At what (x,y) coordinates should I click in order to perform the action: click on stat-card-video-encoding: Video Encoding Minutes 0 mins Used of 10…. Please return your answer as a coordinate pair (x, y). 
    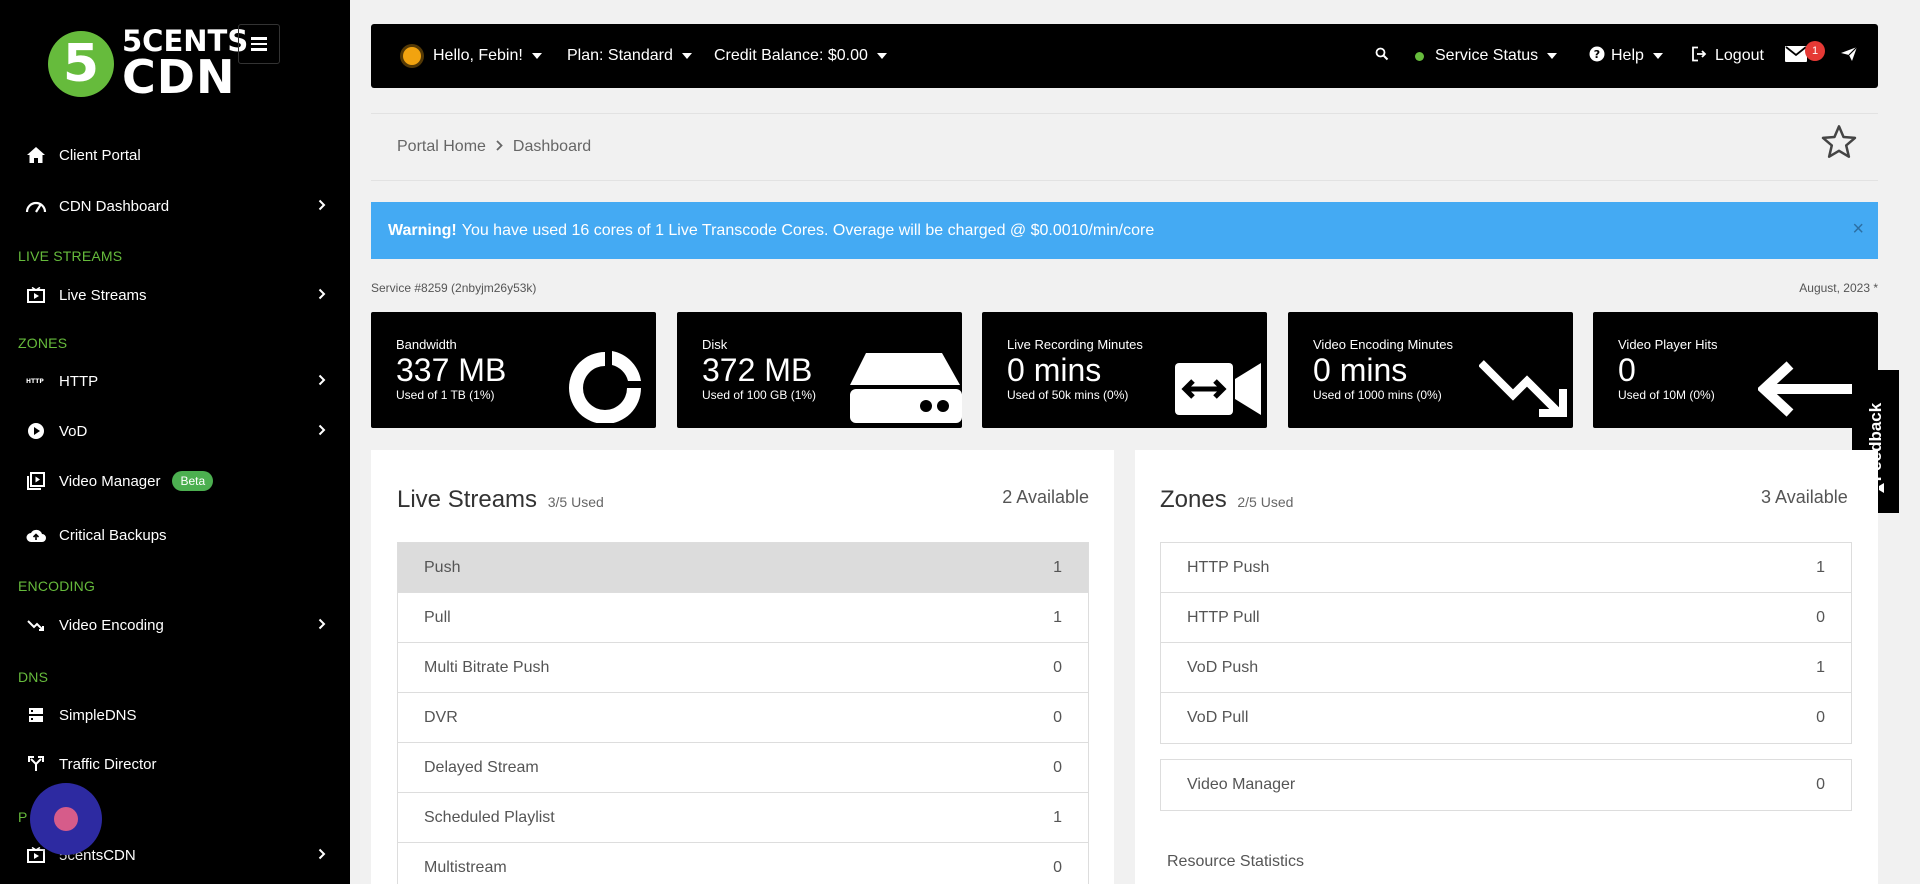
    Looking at the image, I should click on (1430, 370).